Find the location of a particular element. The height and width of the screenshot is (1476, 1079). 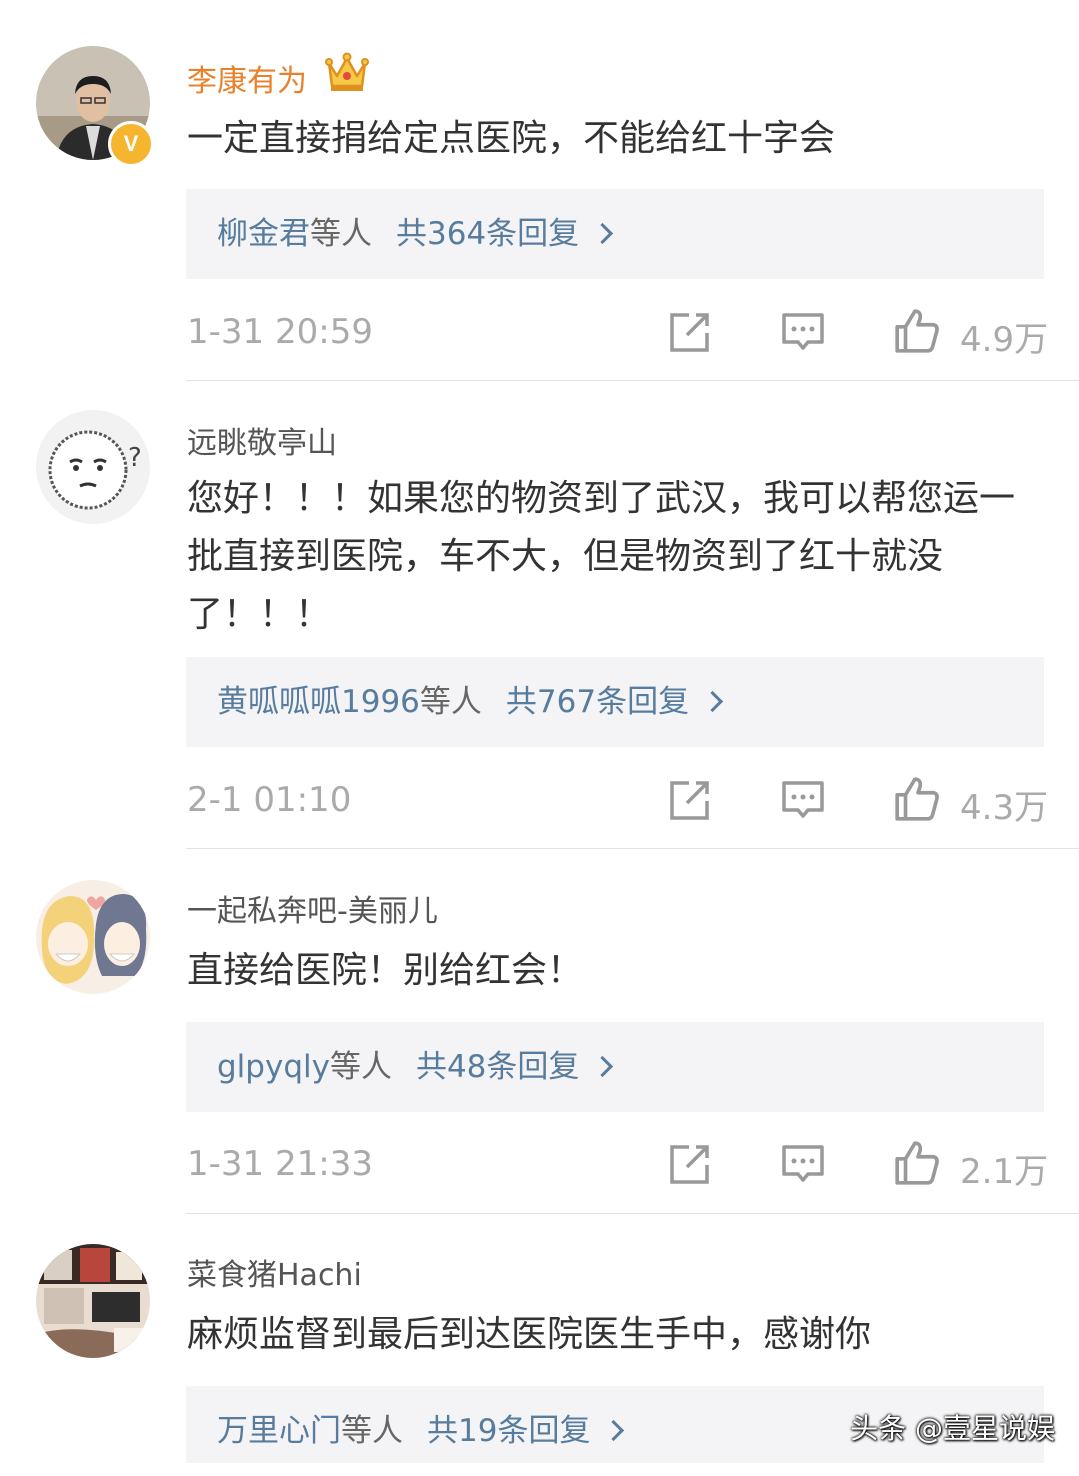

comment-text: 麻烦监督到最后到达医院医生手中，感谢你 is located at coordinates (529, 1334).